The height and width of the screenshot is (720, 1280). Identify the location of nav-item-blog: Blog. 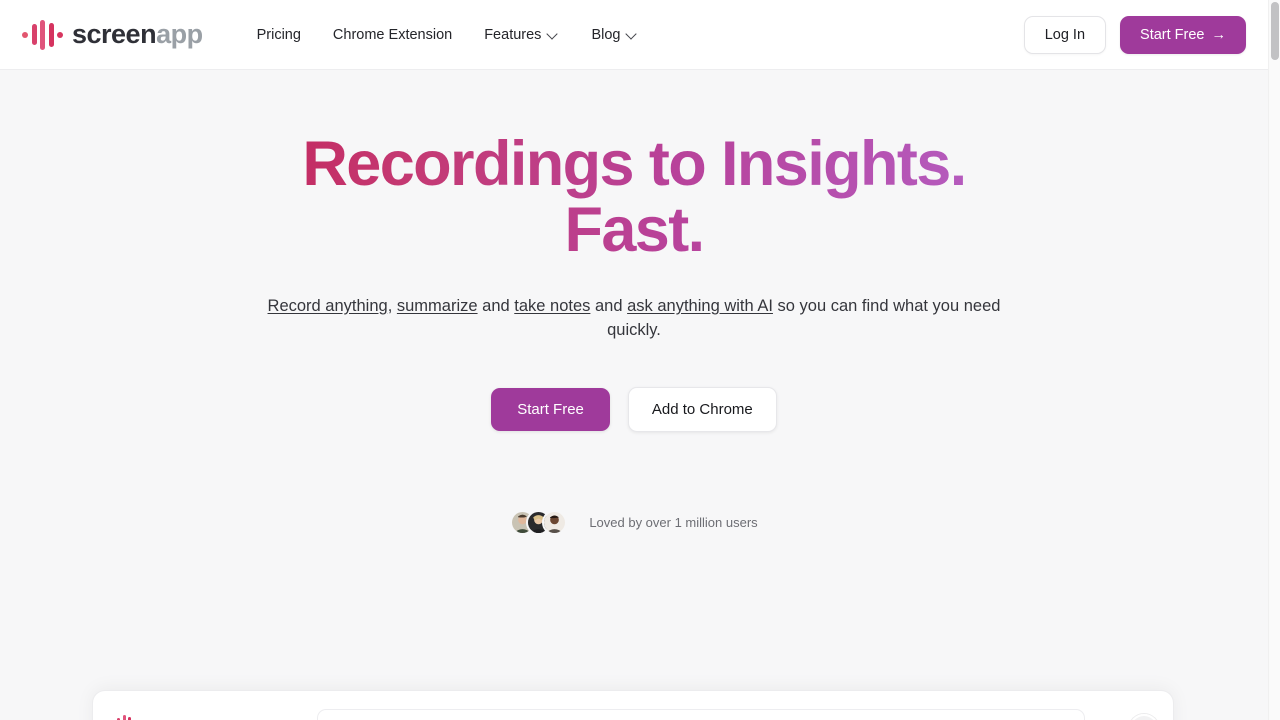
(614, 35).